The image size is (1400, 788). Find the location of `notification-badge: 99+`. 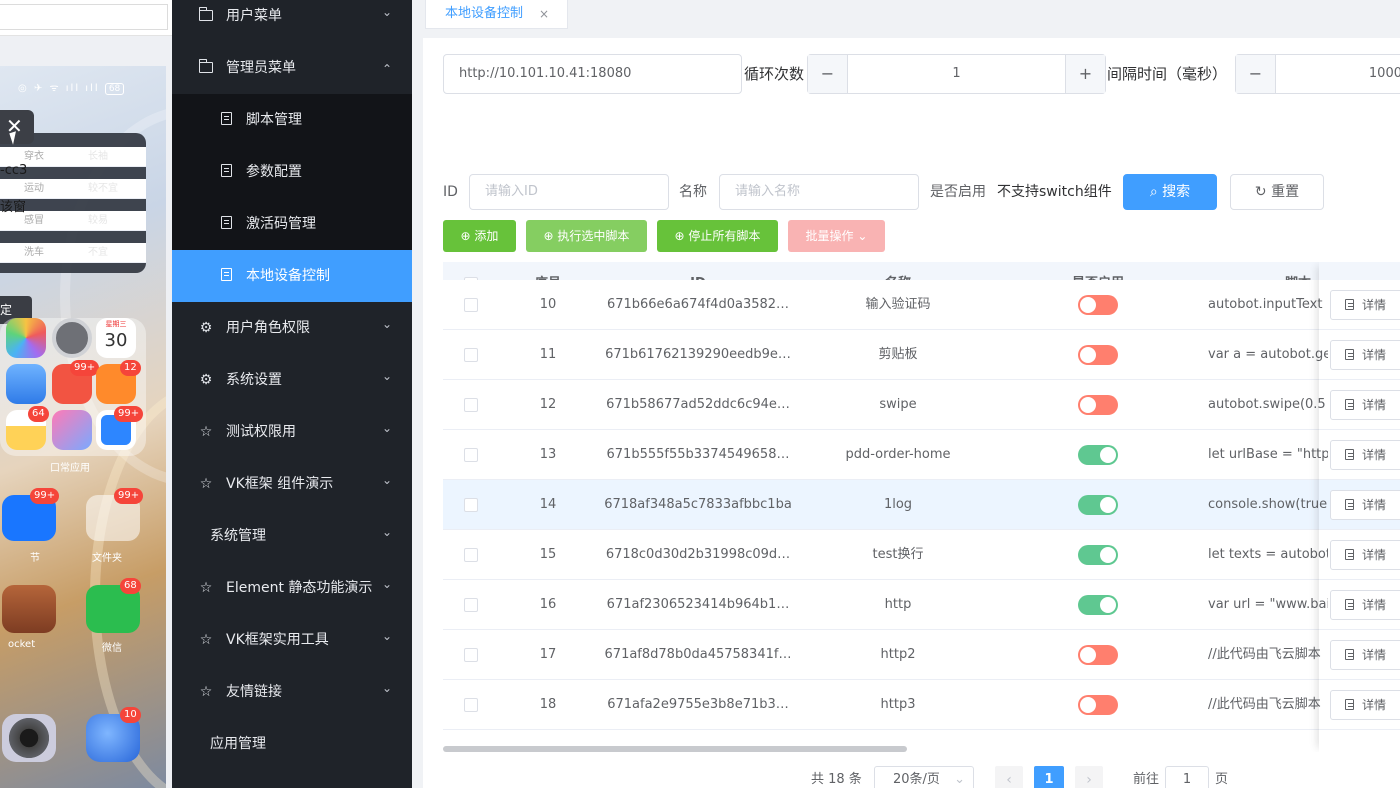

notification-badge: 99+ is located at coordinates (85, 368).